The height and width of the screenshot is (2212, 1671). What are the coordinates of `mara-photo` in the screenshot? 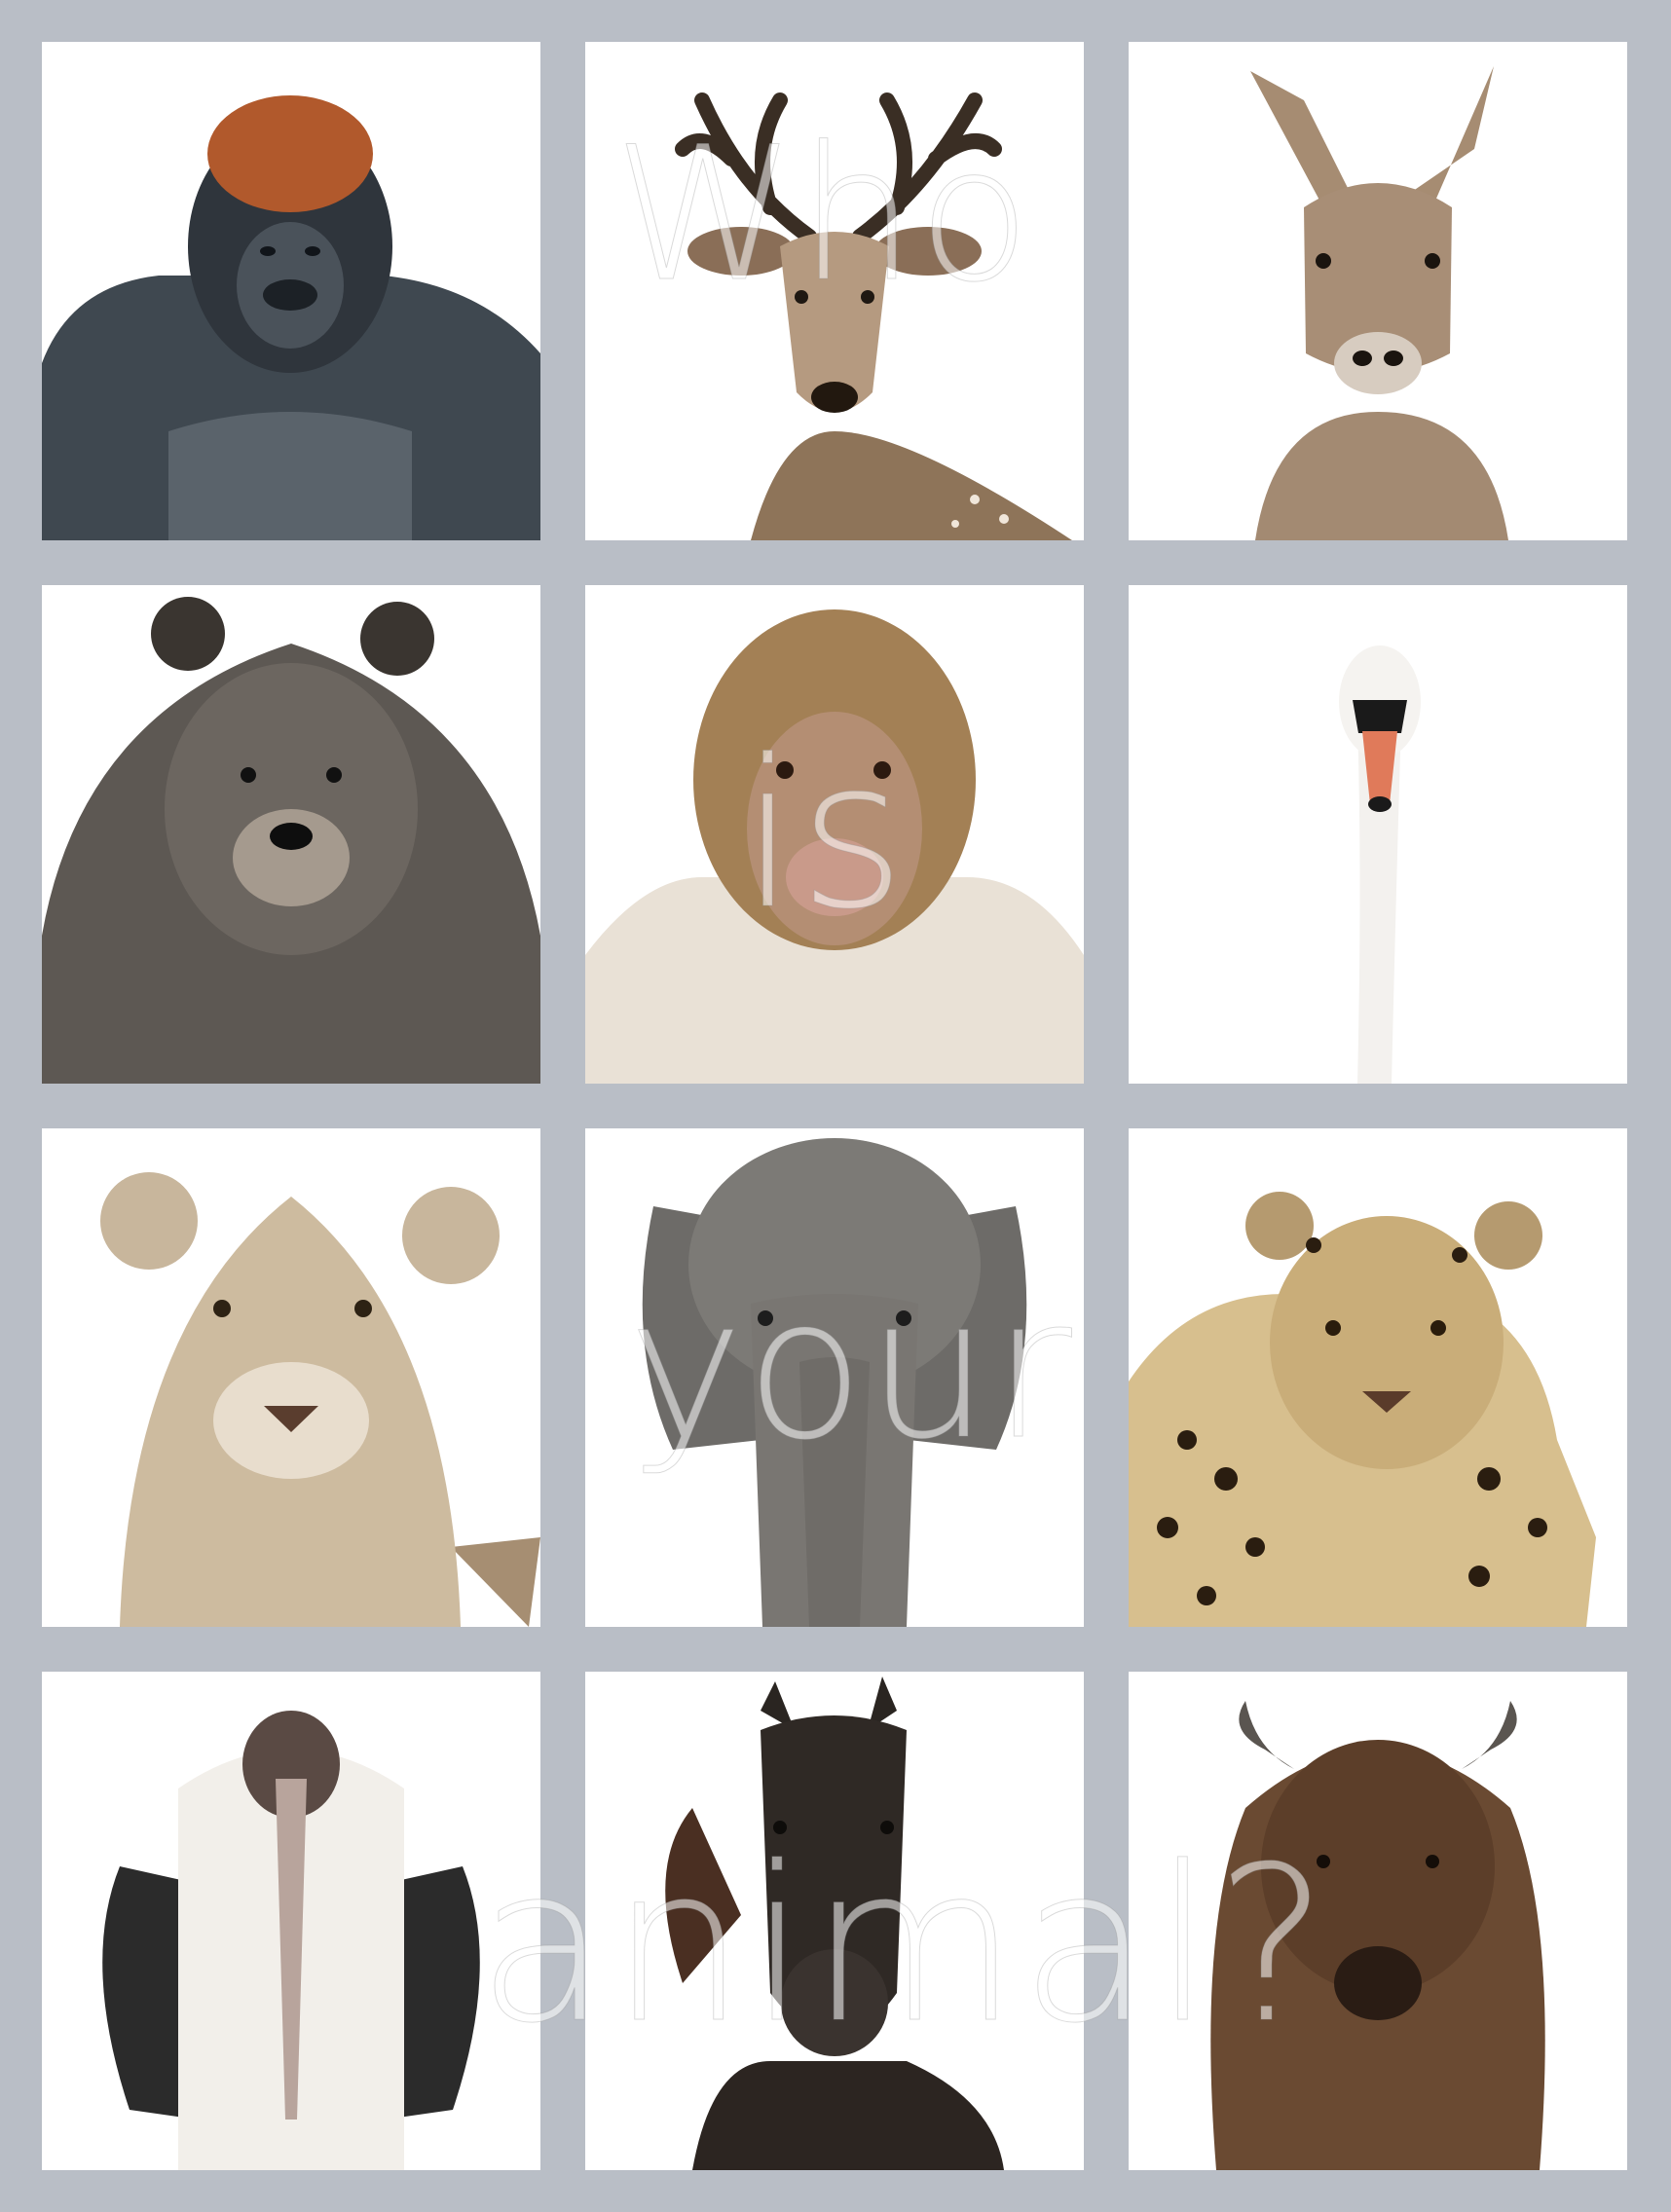 It's located at (1378, 291).